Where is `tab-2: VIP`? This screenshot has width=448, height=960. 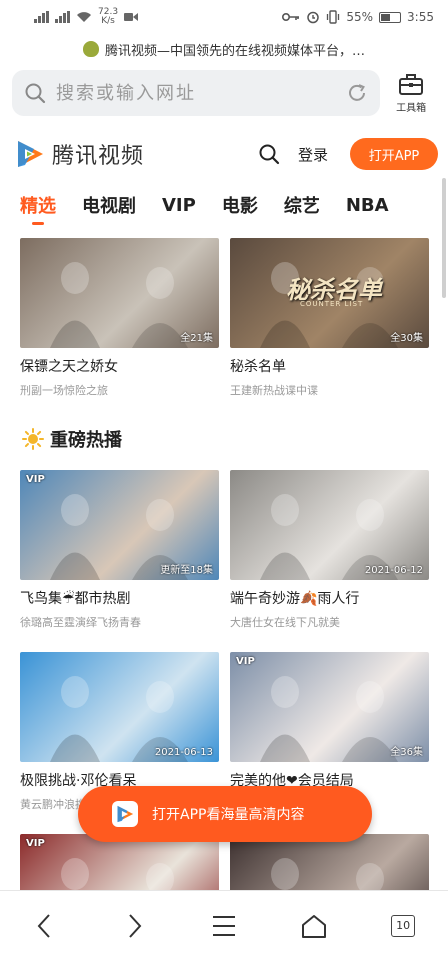 tab-2: VIP is located at coordinates (179, 205).